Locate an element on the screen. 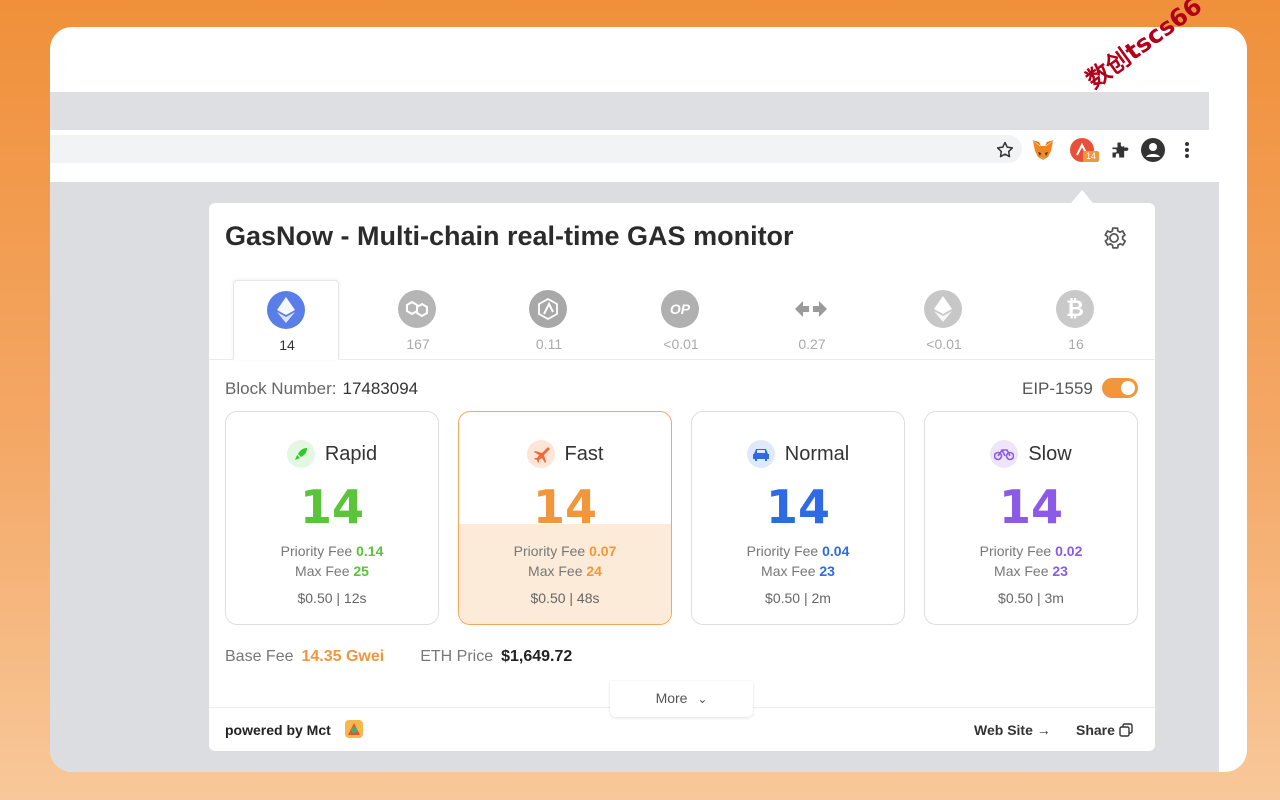 Image resolution: width=1280 pixels, height=800 pixels. priority-fee: Priority Fee 0.07 is located at coordinates (565, 551).